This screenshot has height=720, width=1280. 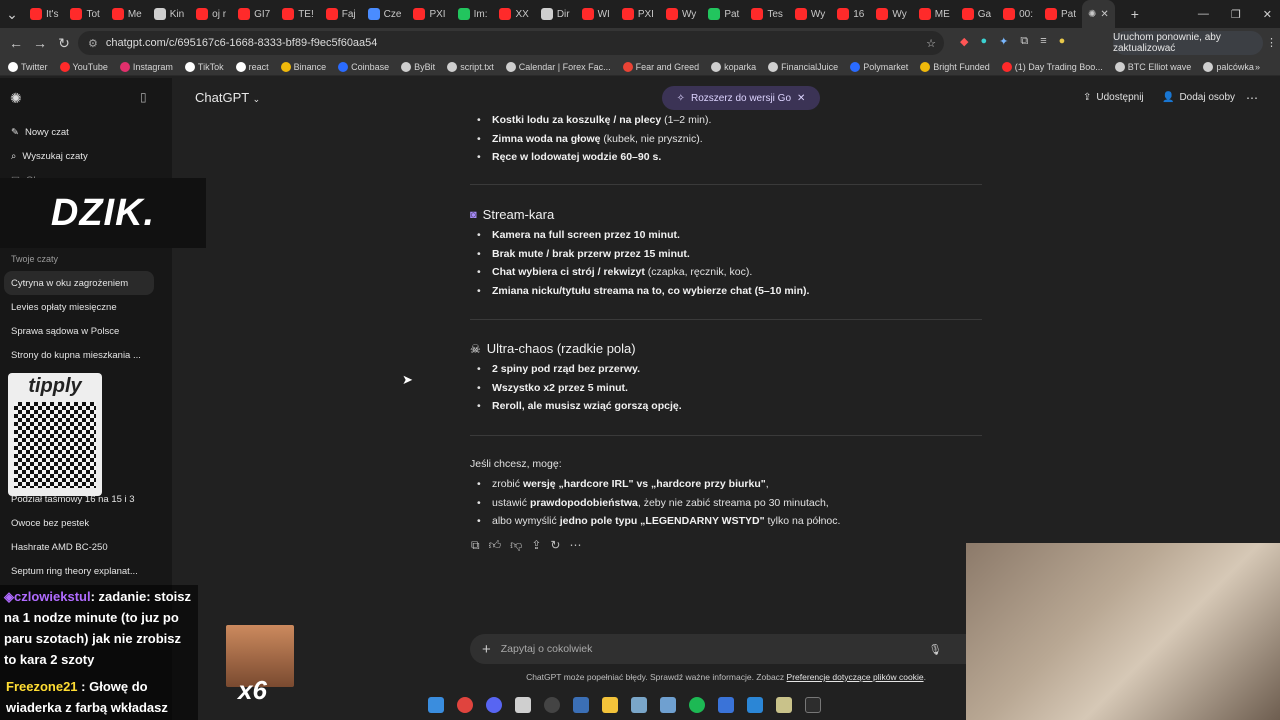 What do you see at coordinates (813, 705) in the screenshot?
I see `terminal-icon` at bounding box center [813, 705].